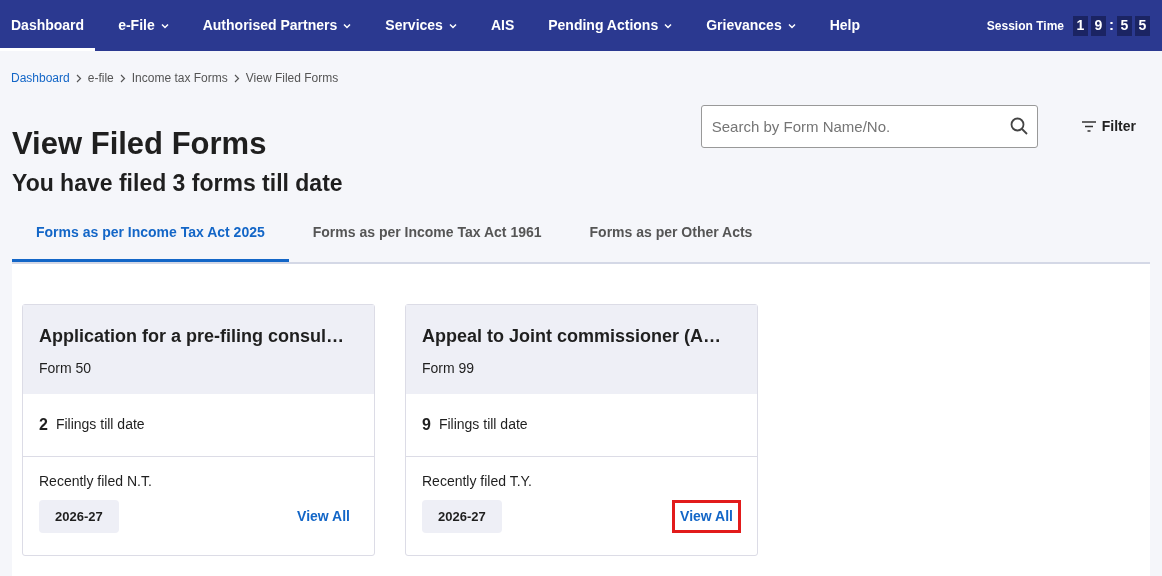 The height and width of the screenshot is (576, 1162). I want to click on breadcrumb-item: View Filed Forms, so click(292, 78).